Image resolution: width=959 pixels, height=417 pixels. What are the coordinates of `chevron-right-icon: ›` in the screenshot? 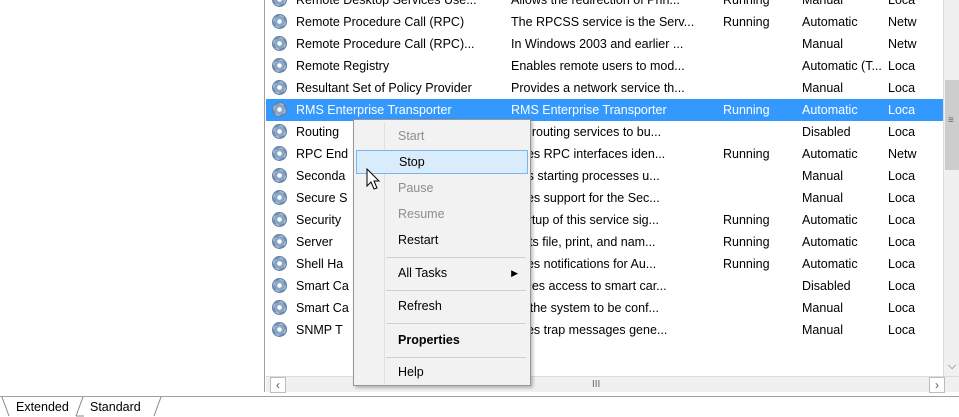 It's located at (937, 385).